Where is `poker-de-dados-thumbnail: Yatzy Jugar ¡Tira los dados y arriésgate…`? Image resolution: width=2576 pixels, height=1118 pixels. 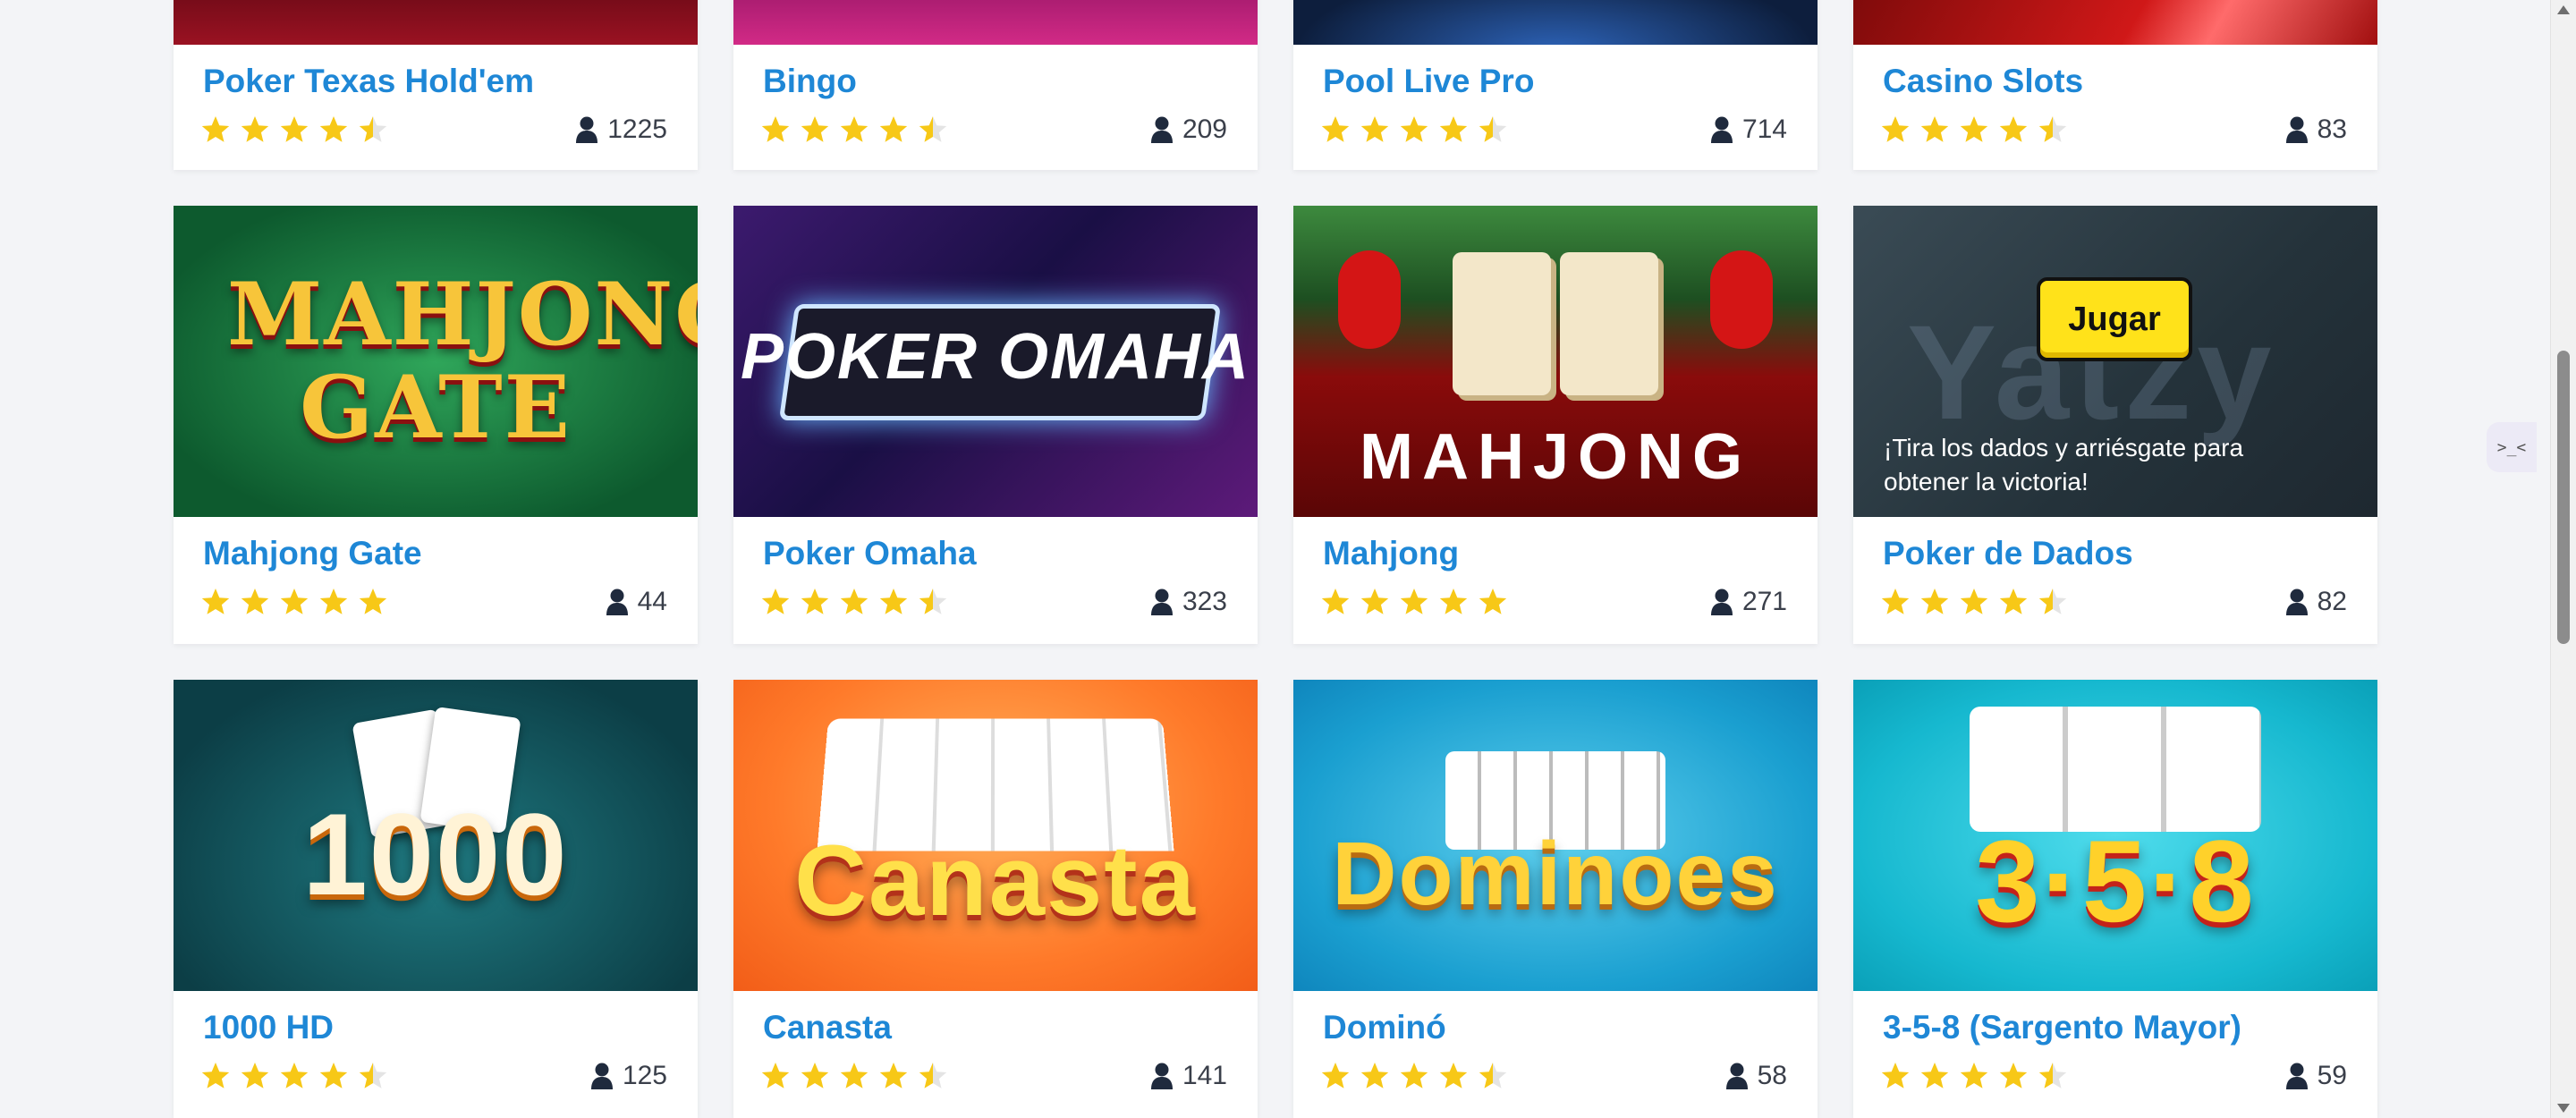
poker-de-dados-thumbnail: Yatzy Jugar ¡Tira los dados y arriésgate… is located at coordinates (2115, 362).